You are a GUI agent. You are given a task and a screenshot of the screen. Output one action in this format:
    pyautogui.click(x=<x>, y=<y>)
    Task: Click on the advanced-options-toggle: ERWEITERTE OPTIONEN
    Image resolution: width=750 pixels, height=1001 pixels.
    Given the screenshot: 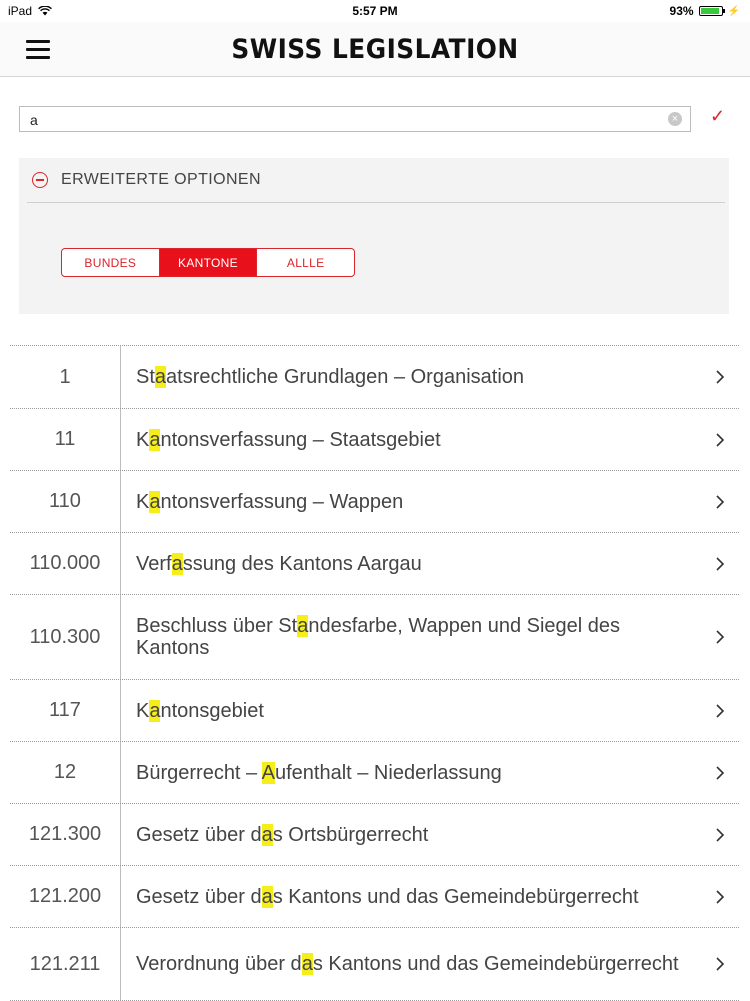 What is the action you would take?
    pyautogui.click(x=374, y=180)
    